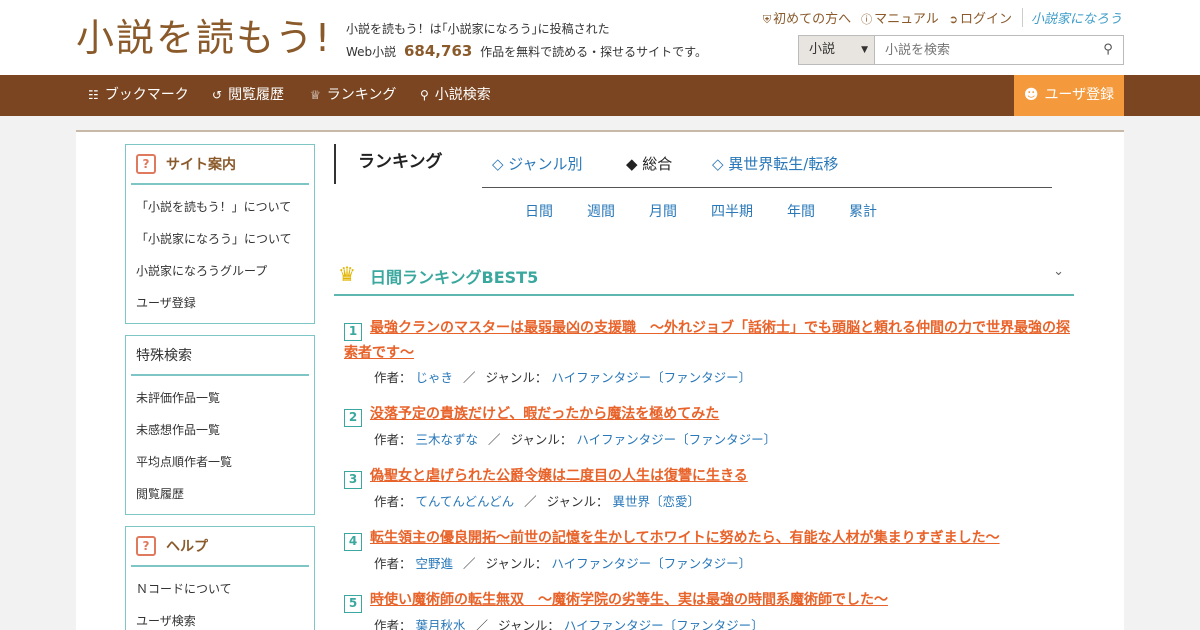 This screenshot has height=630, width=1200. What do you see at coordinates (220, 207) in the screenshot?
I see `sidebar-item-about-yomou: 「小説を読もう！」について` at bounding box center [220, 207].